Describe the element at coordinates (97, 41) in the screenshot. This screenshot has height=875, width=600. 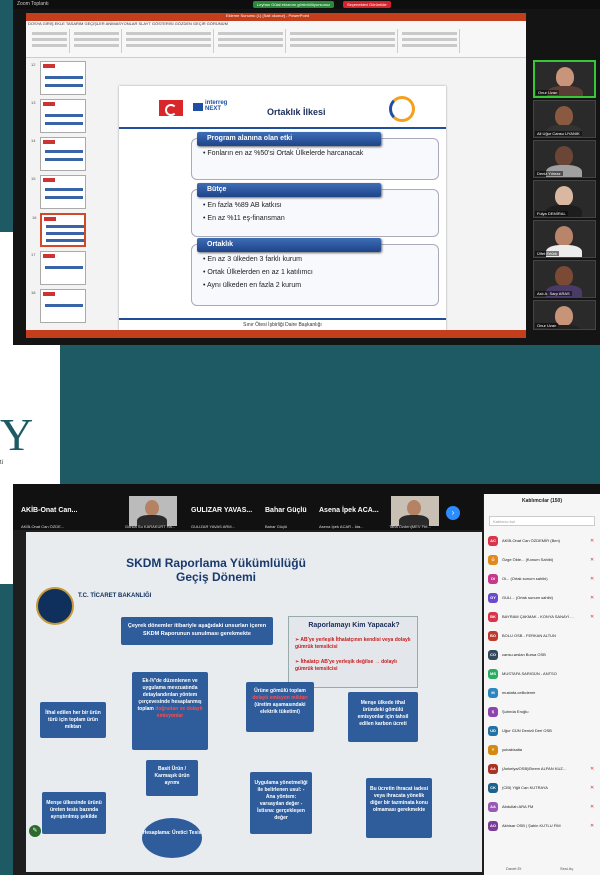
I see `slides-group` at that location.